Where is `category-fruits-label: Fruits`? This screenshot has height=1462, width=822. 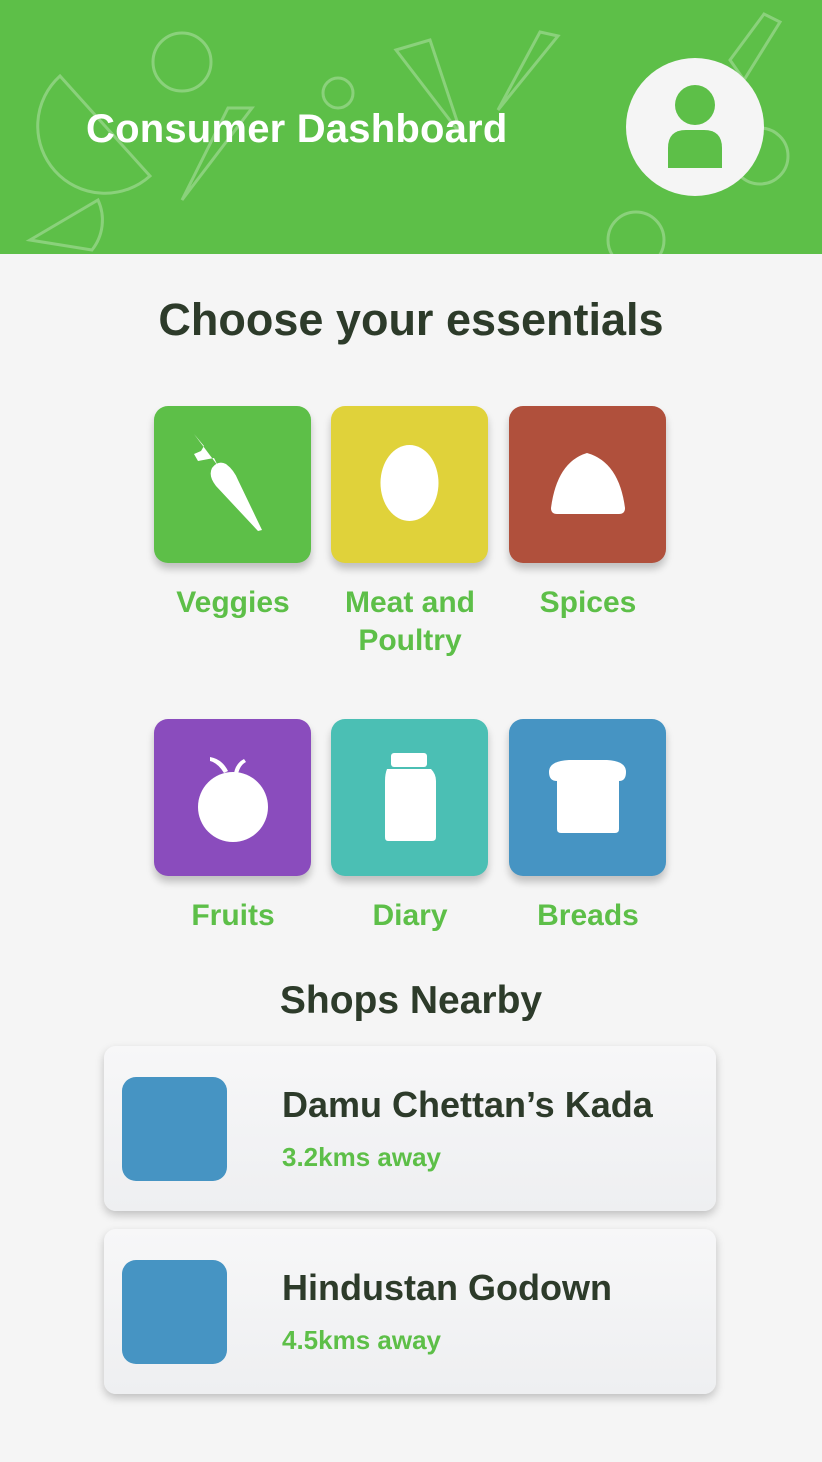
category-fruits-label: Fruits is located at coordinates (233, 916).